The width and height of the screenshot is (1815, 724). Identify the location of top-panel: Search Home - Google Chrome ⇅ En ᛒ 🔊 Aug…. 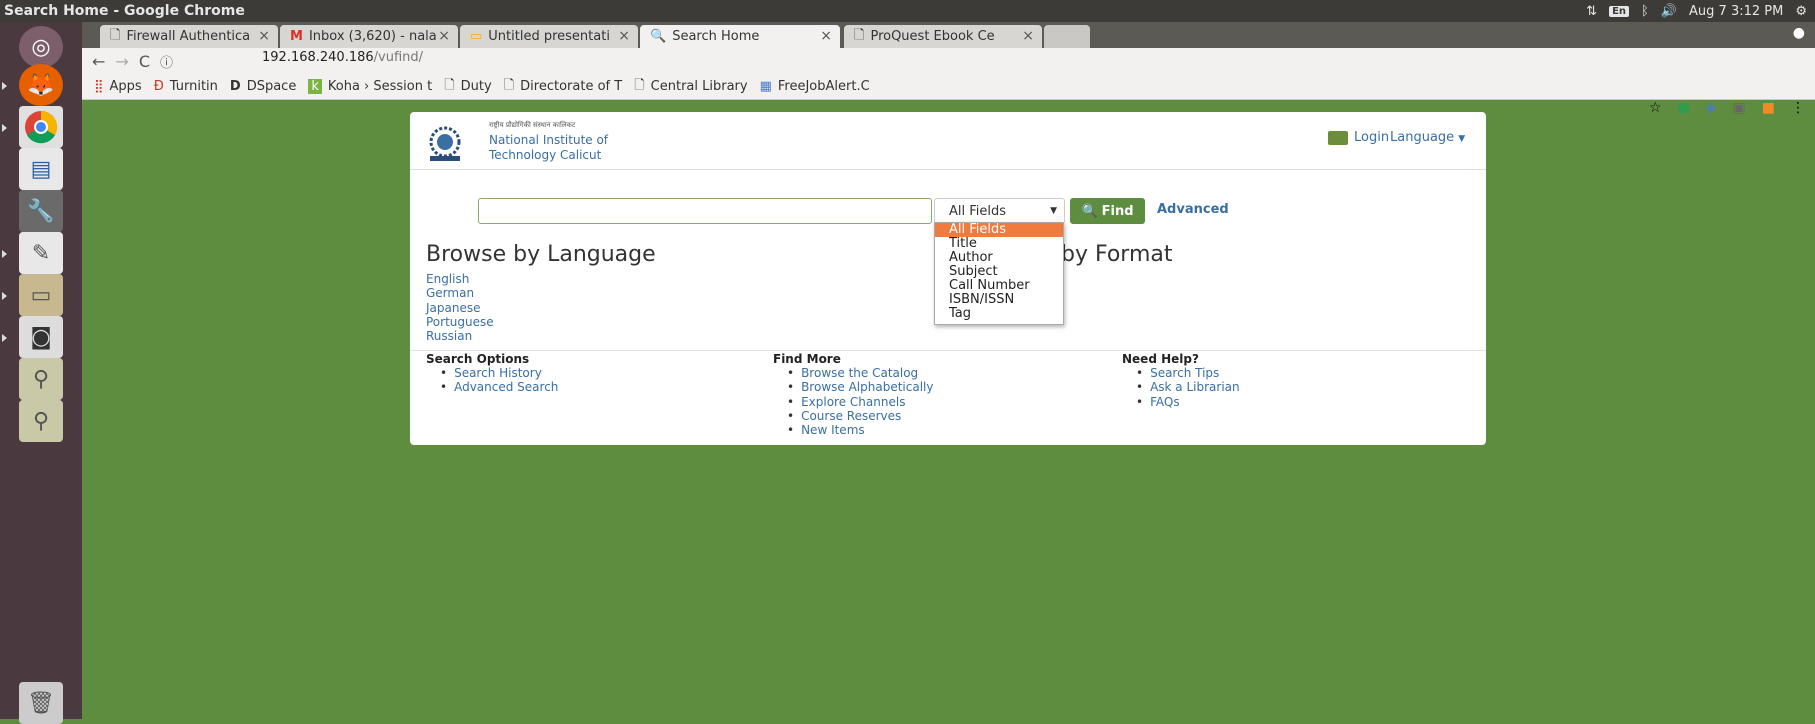
(907, 11).